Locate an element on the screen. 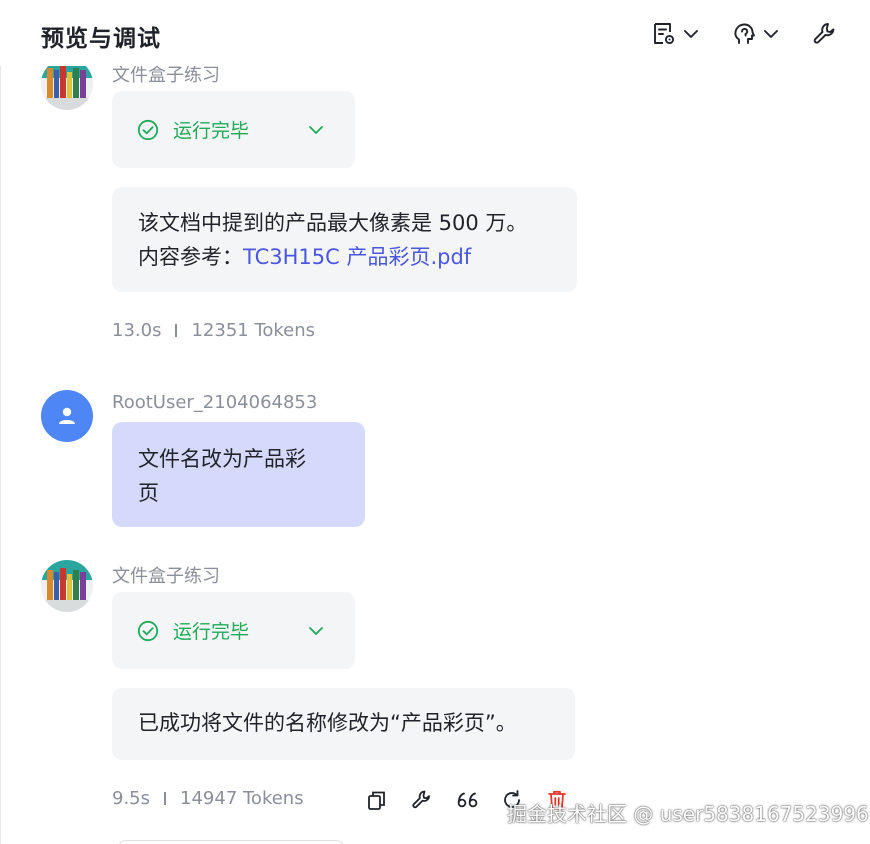  panel-header: 预览与调试 is located at coordinates (435, 33).